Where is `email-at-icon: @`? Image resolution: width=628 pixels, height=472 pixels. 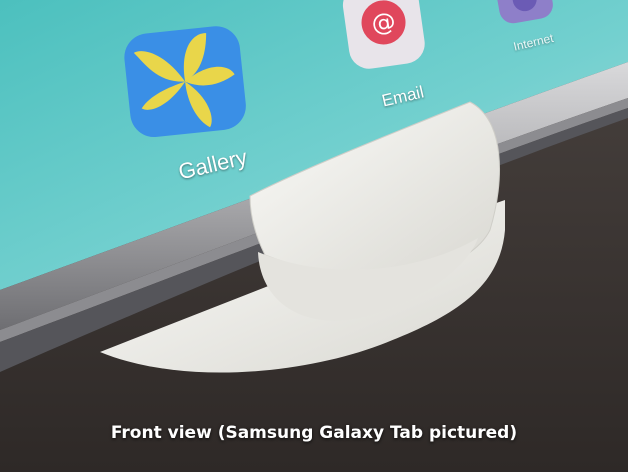
email-at-icon: @ is located at coordinates (383, 34).